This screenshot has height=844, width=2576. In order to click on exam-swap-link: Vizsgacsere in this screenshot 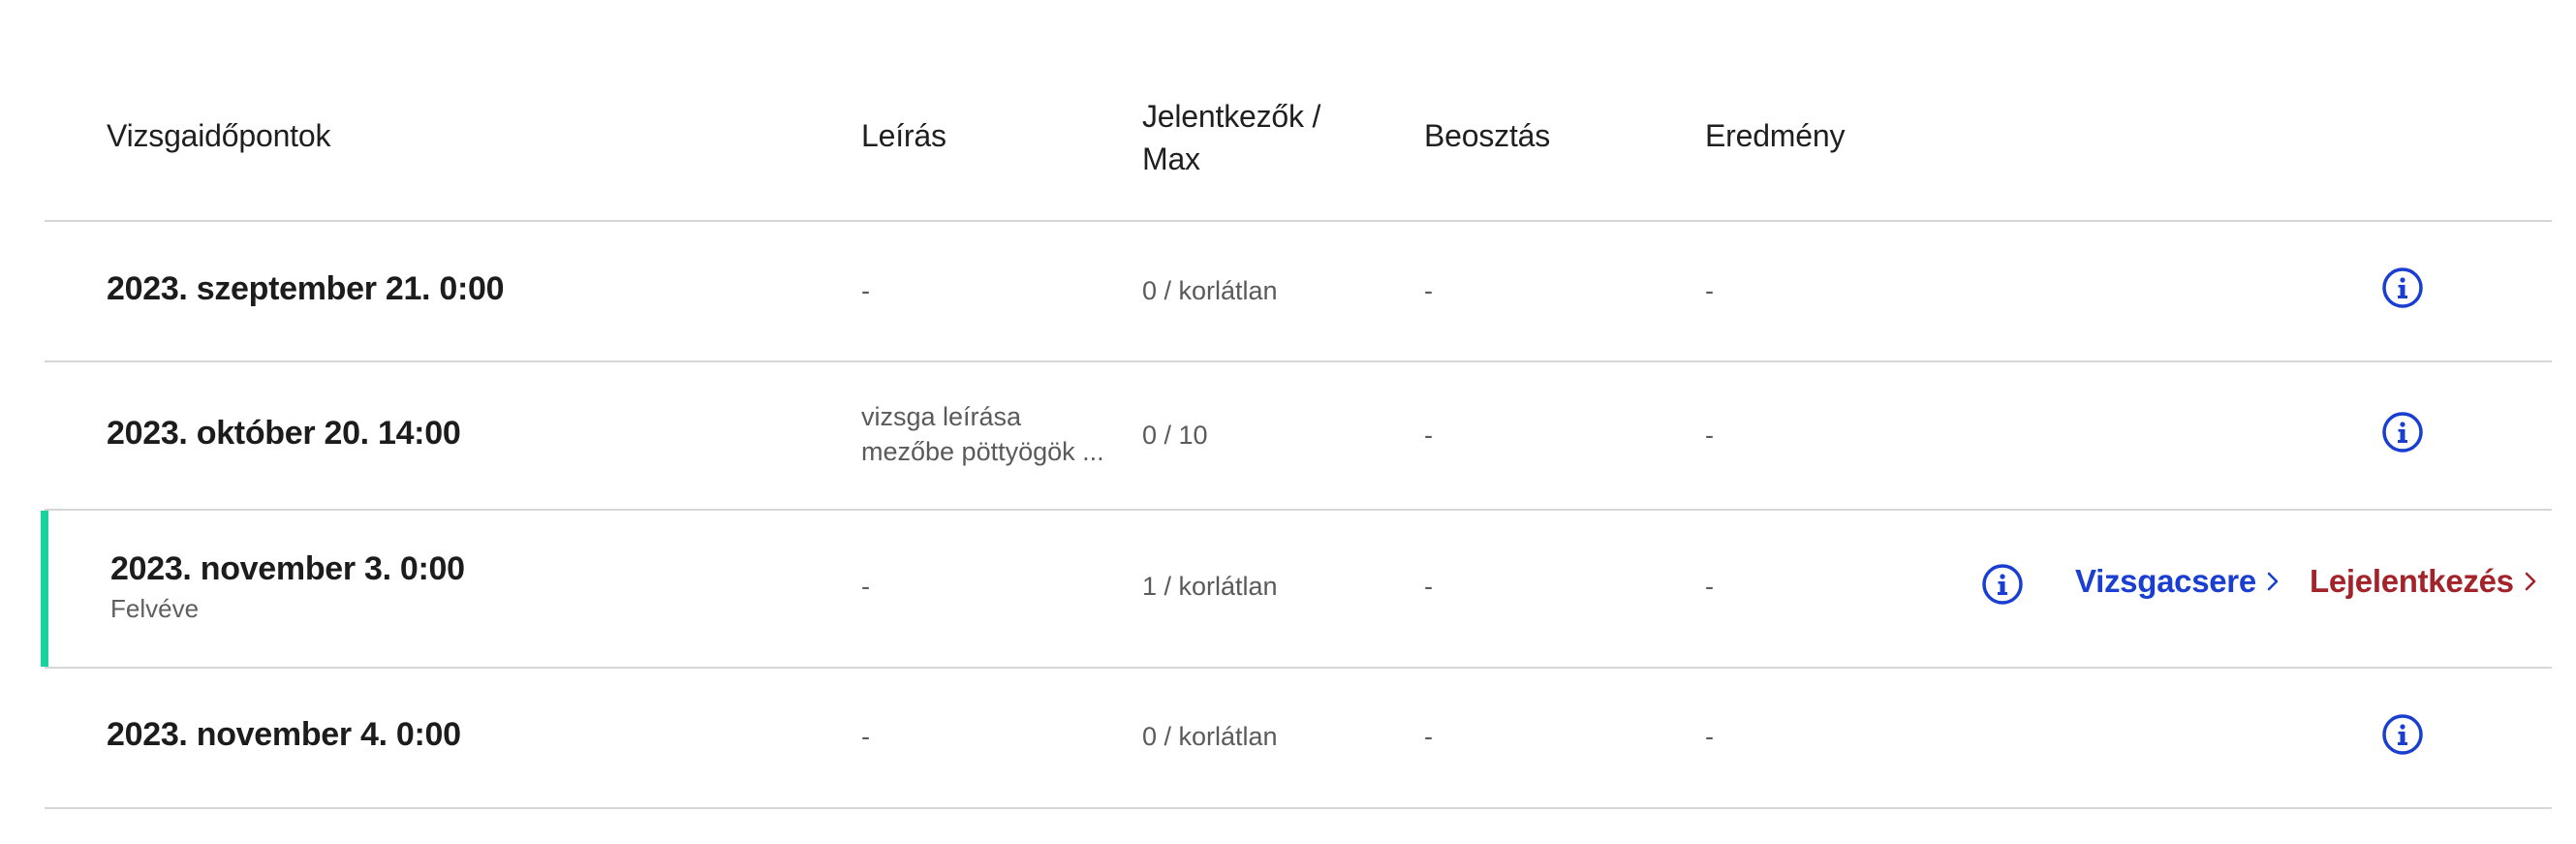, I will do `click(2177, 582)`.